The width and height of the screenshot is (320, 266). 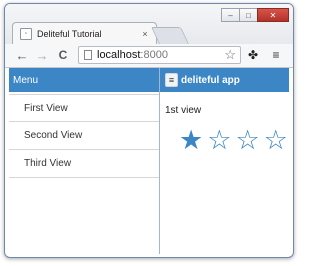 What do you see at coordinates (69, 33) in the screenshot?
I see `tab-title: Deliteful Tutorial` at bounding box center [69, 33].